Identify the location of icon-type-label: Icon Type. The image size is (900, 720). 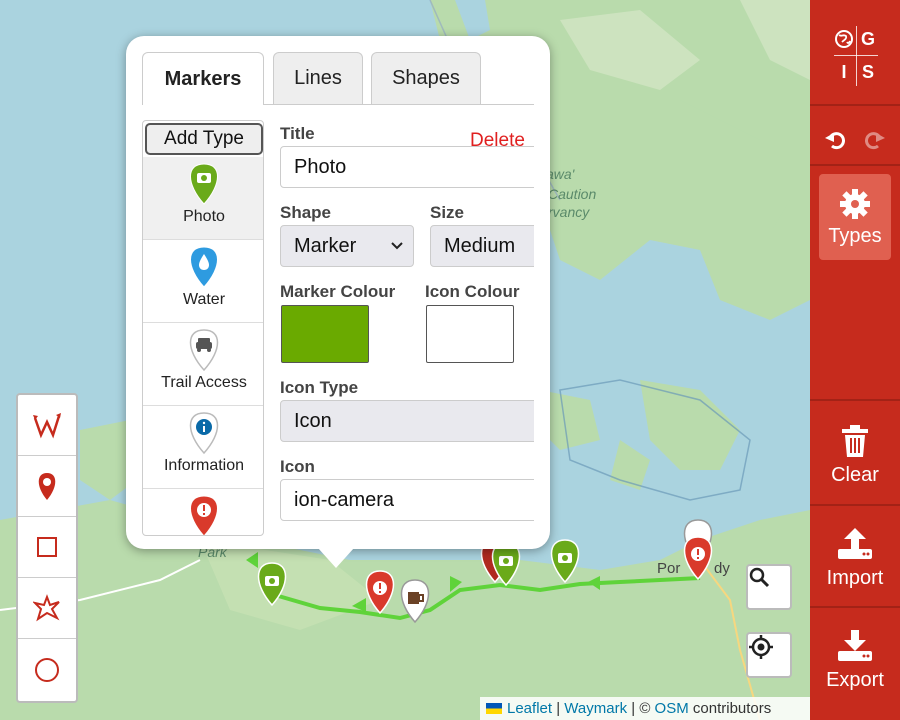
(319, 387).